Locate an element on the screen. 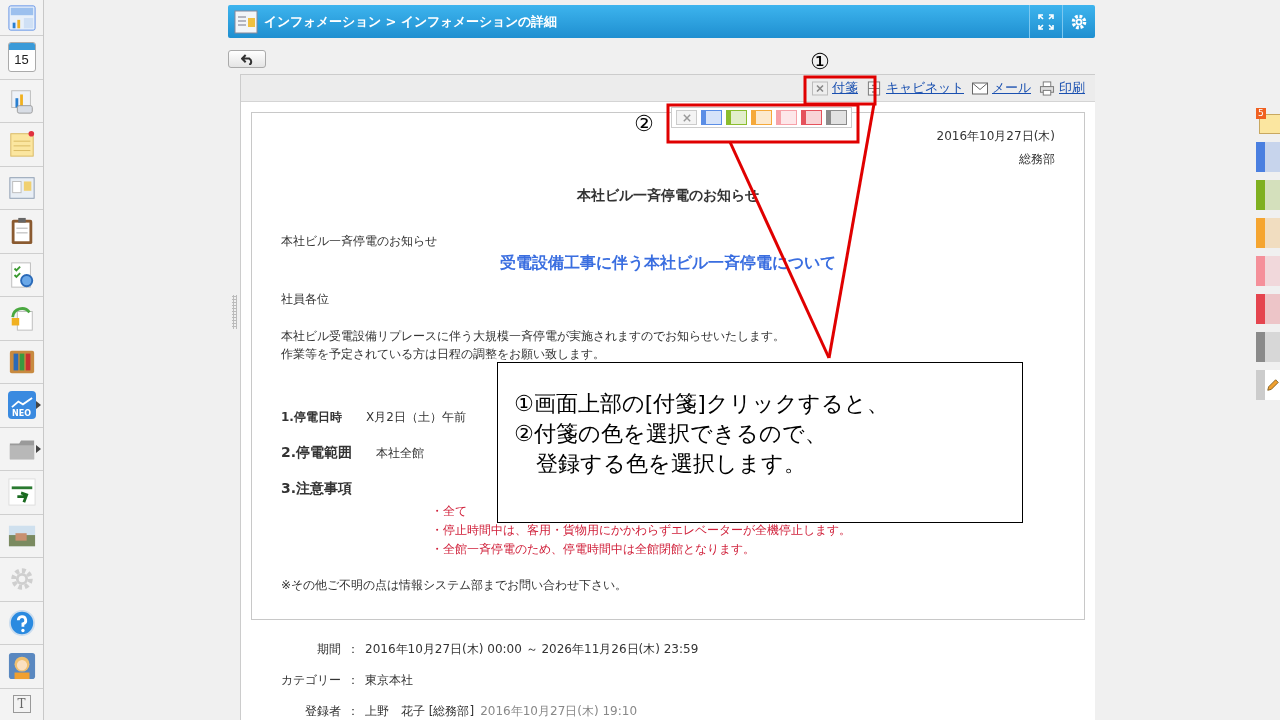 The height and width of the screenshot is (720, 1280). cabinet-link: キャビネット is located at coordinates (915, 88).